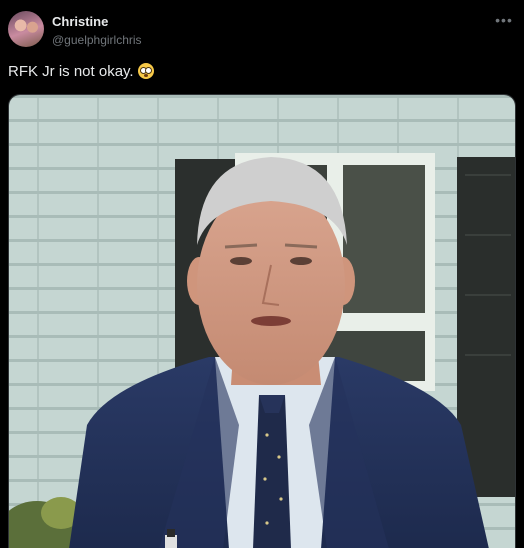 This screenshot has width=524, height=548. What do you see at coordinates (145, 71) in the screenshot?
I see `flushed-face-emoji-icon` at bounding box center [145, 71].